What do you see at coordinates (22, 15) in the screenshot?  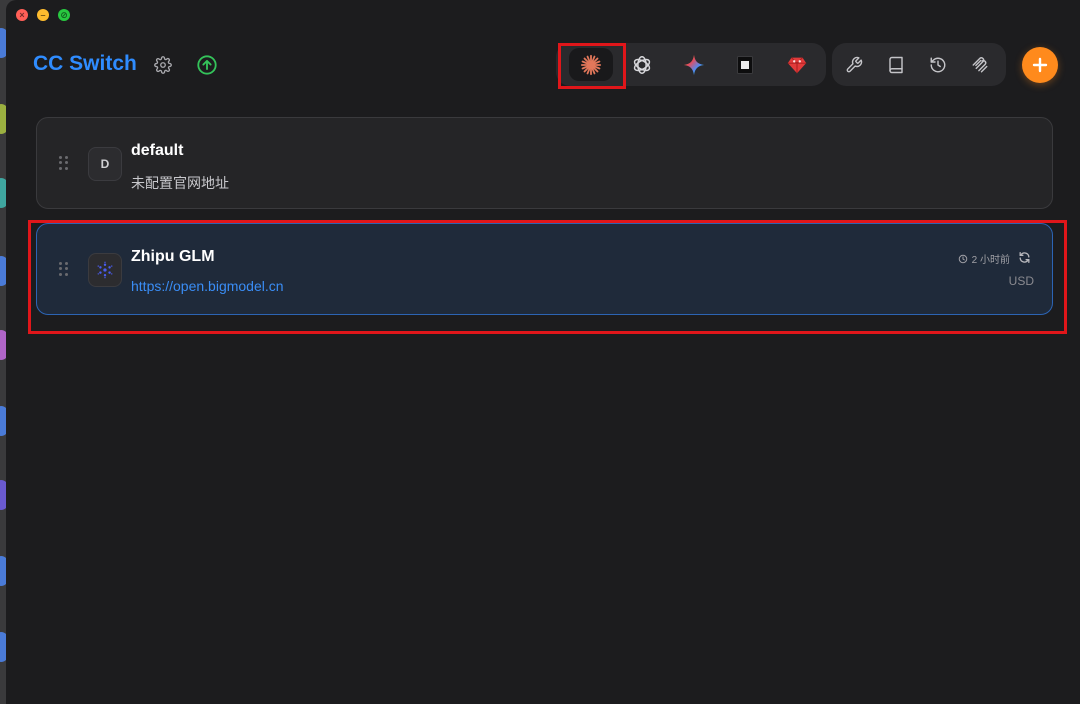 I see `close-window-button: ×` at bounding box center [22, 15].